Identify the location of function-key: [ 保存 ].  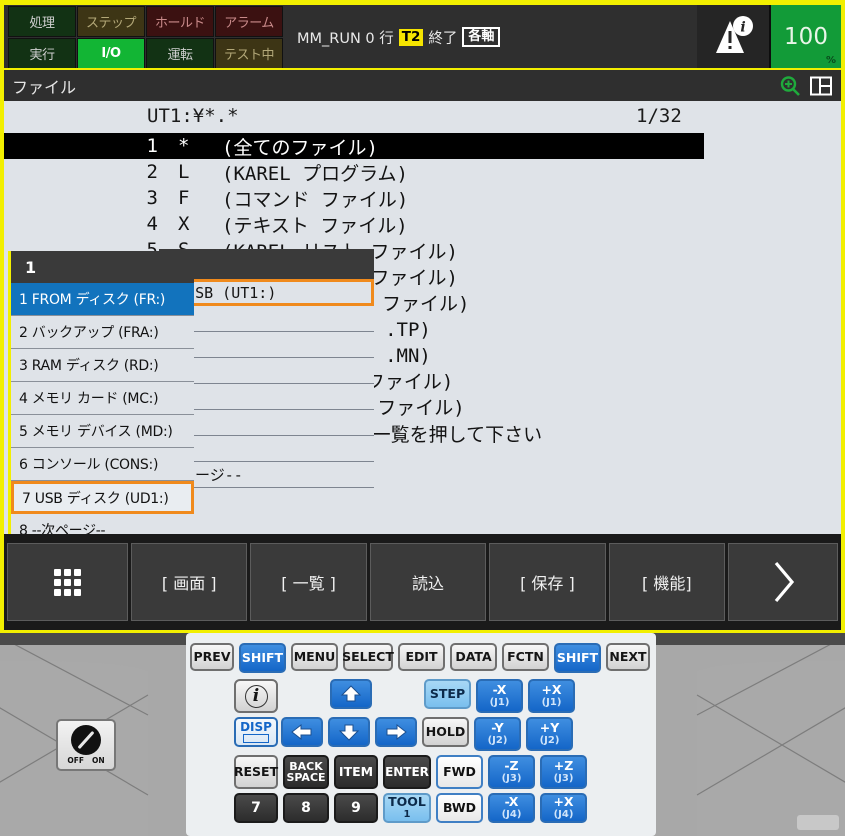
(547, 582).